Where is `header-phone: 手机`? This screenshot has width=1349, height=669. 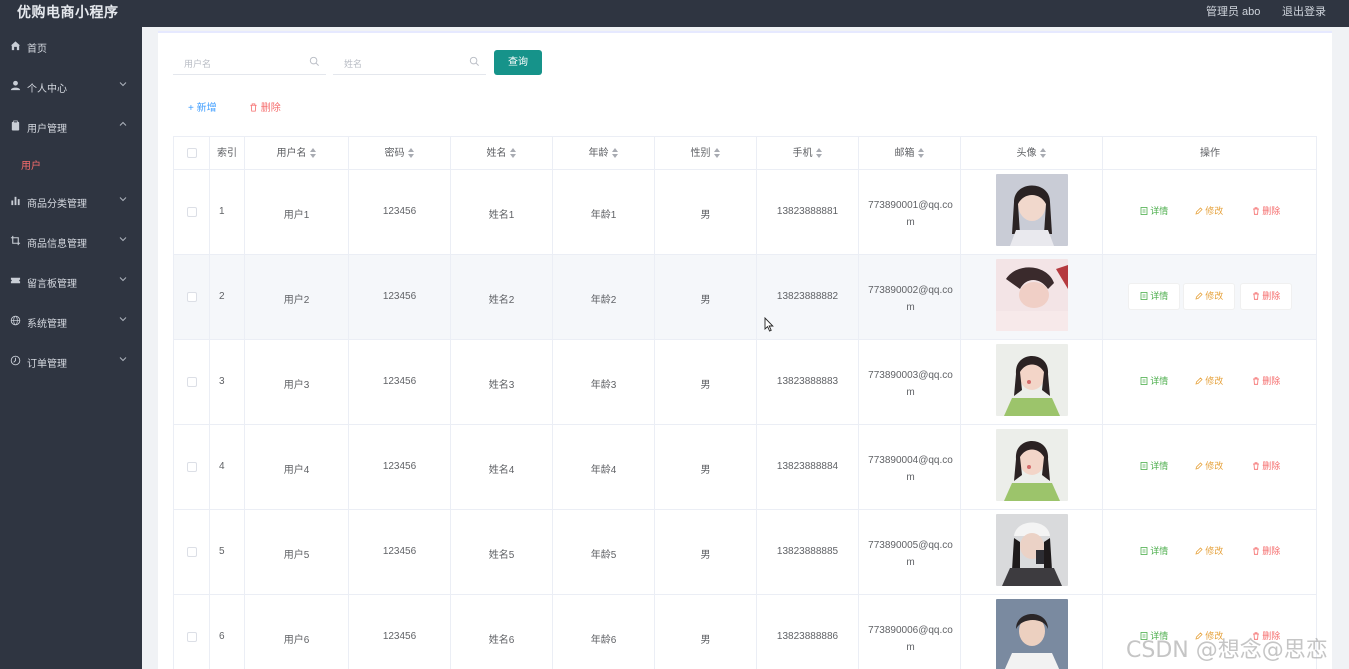
header-phone: 手机 is located at coordinates (808, 153).